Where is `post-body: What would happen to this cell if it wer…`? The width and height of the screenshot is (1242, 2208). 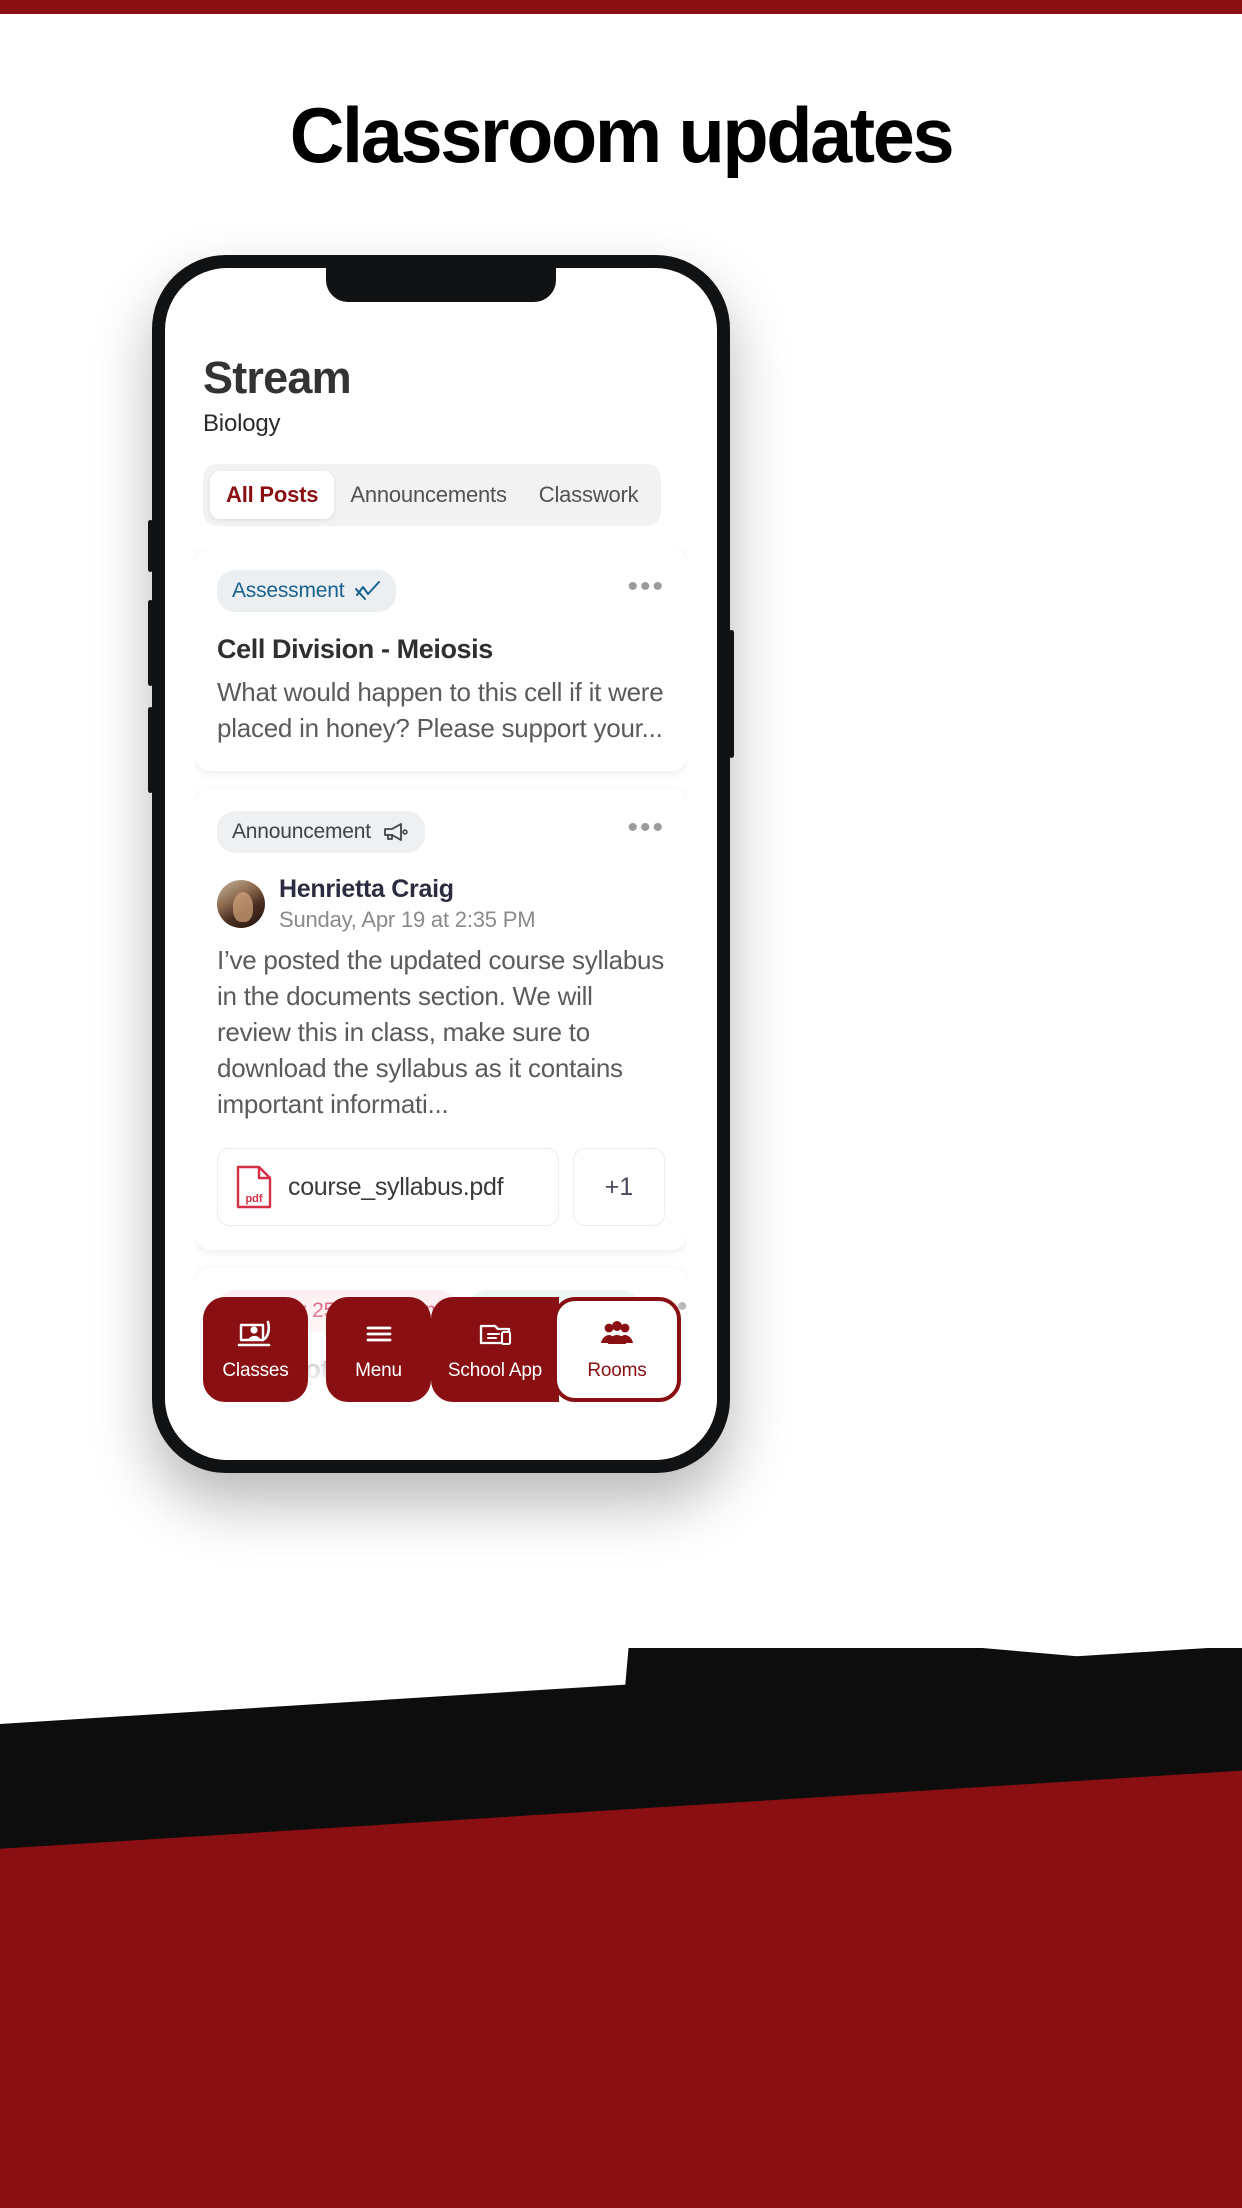
post-body: What would happen to this cell if it wer… is located at coordinates (440, 710).